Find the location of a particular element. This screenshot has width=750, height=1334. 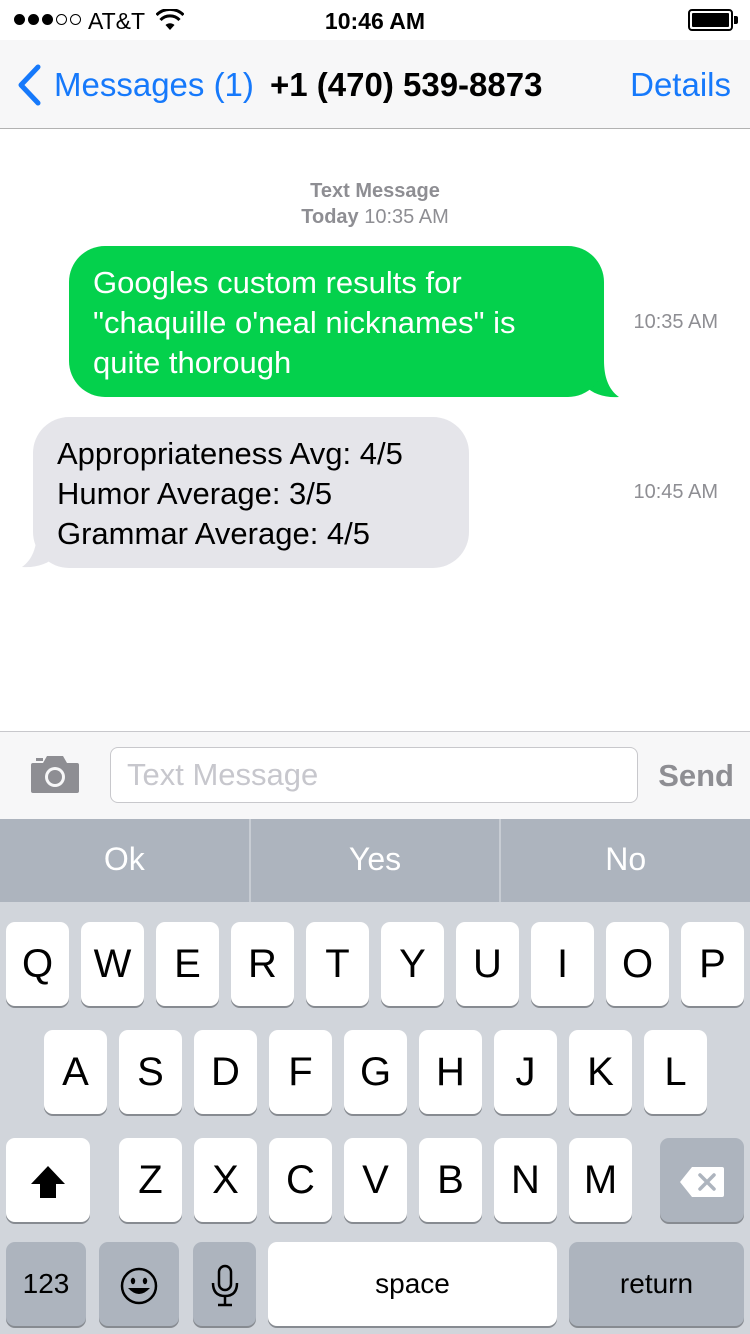

dictation-key is located at coordinates (224, 1284).